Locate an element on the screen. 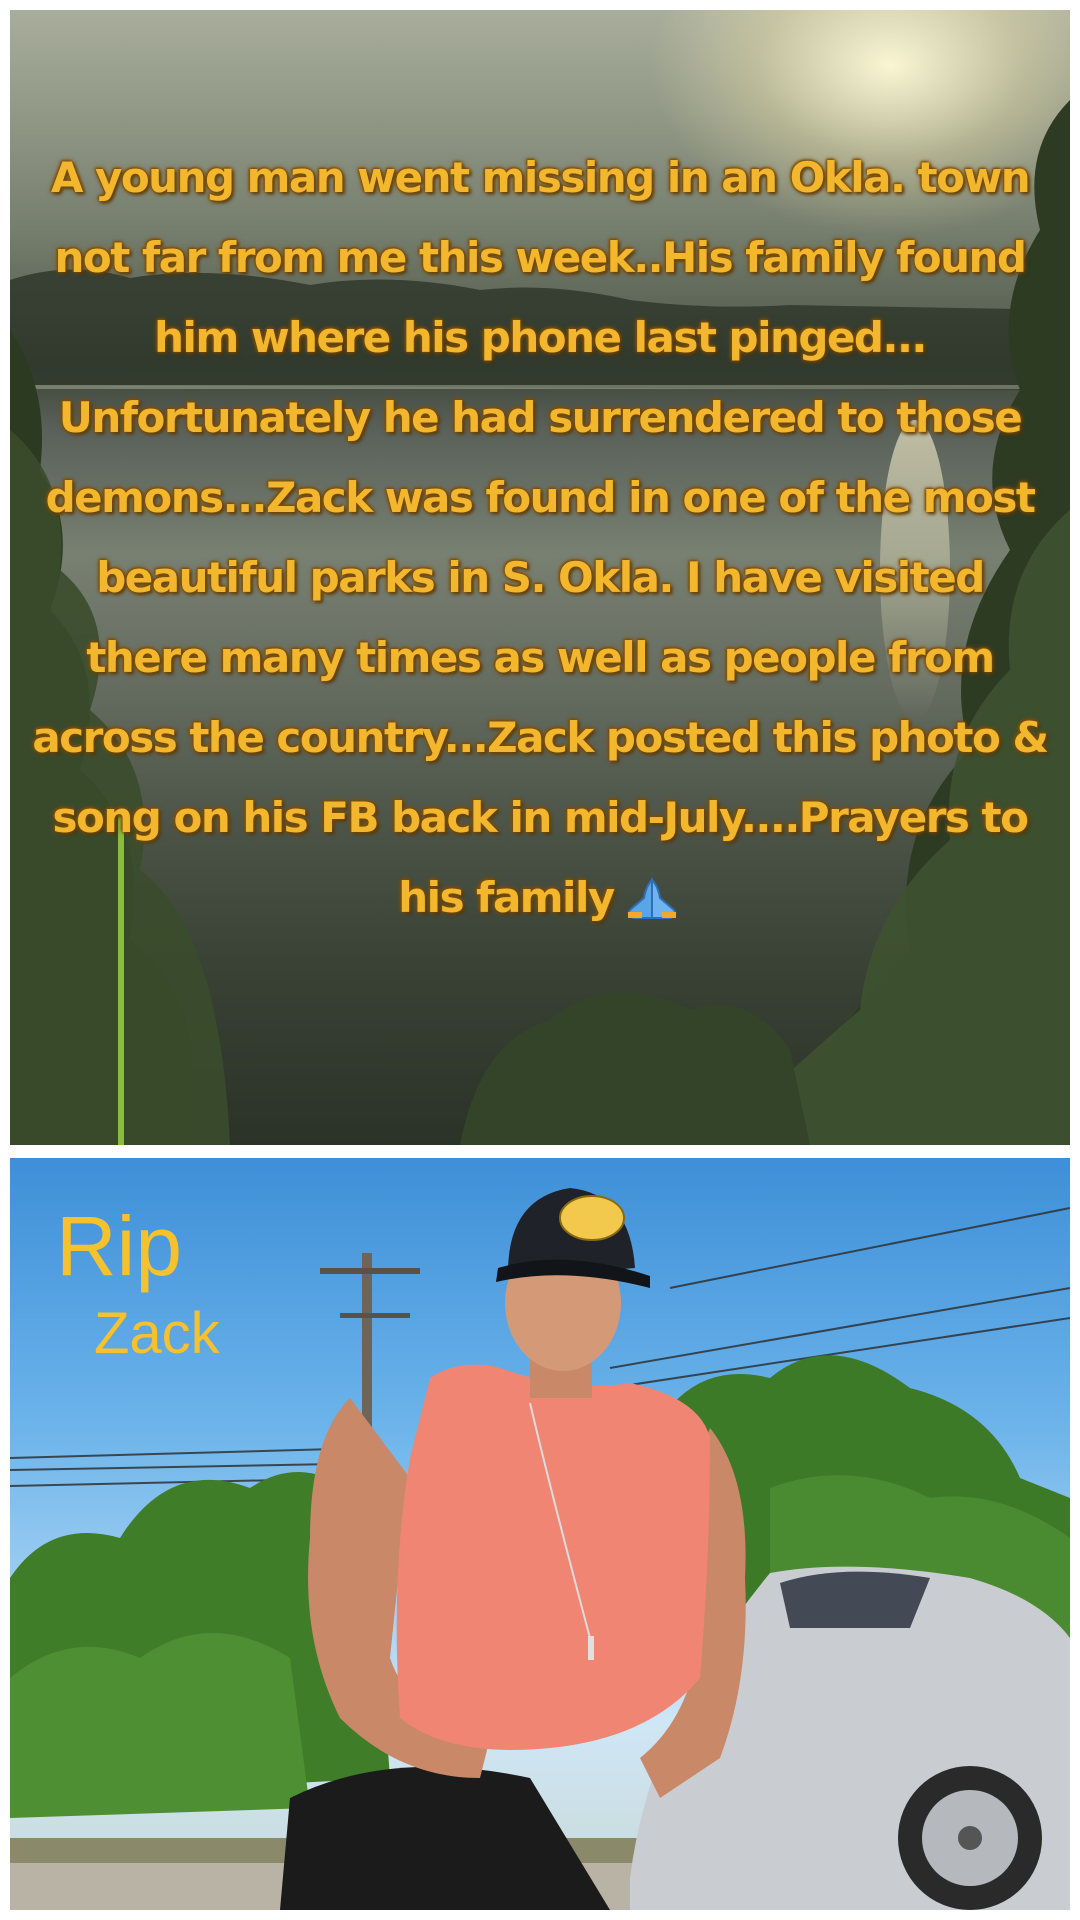 Image resolution: width=1080 pixels, height=1920 pixels. rip-overlay-text: Rip is located at coordinates (119, 1246).